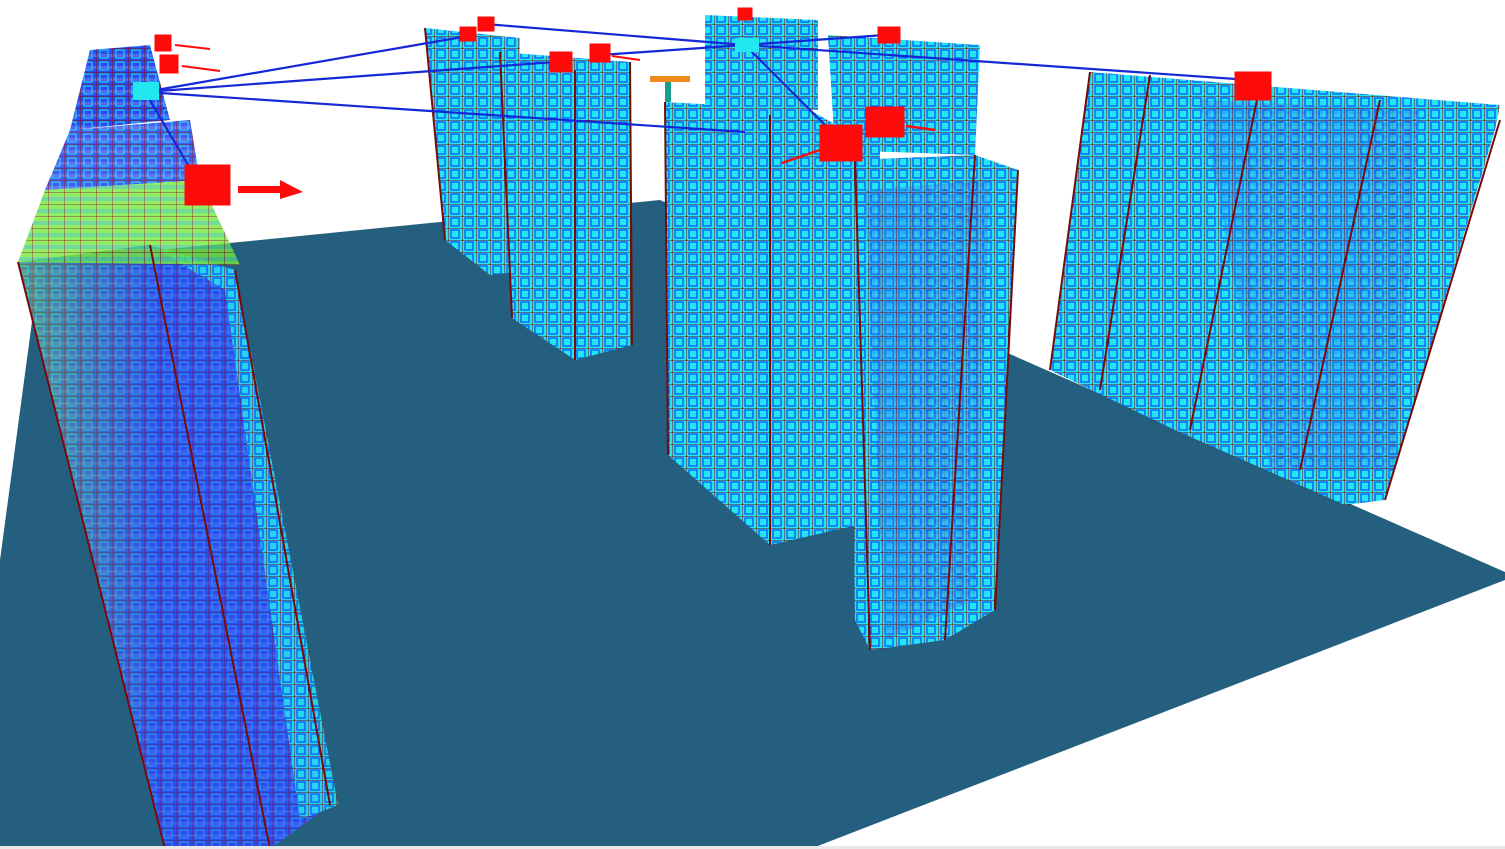 This screenshot has height=849, width=1505. What do you see at coordinates (670, 89) in the screenshot?
I see `orientation-gizmo-icon` at bounding box center [670, 89].